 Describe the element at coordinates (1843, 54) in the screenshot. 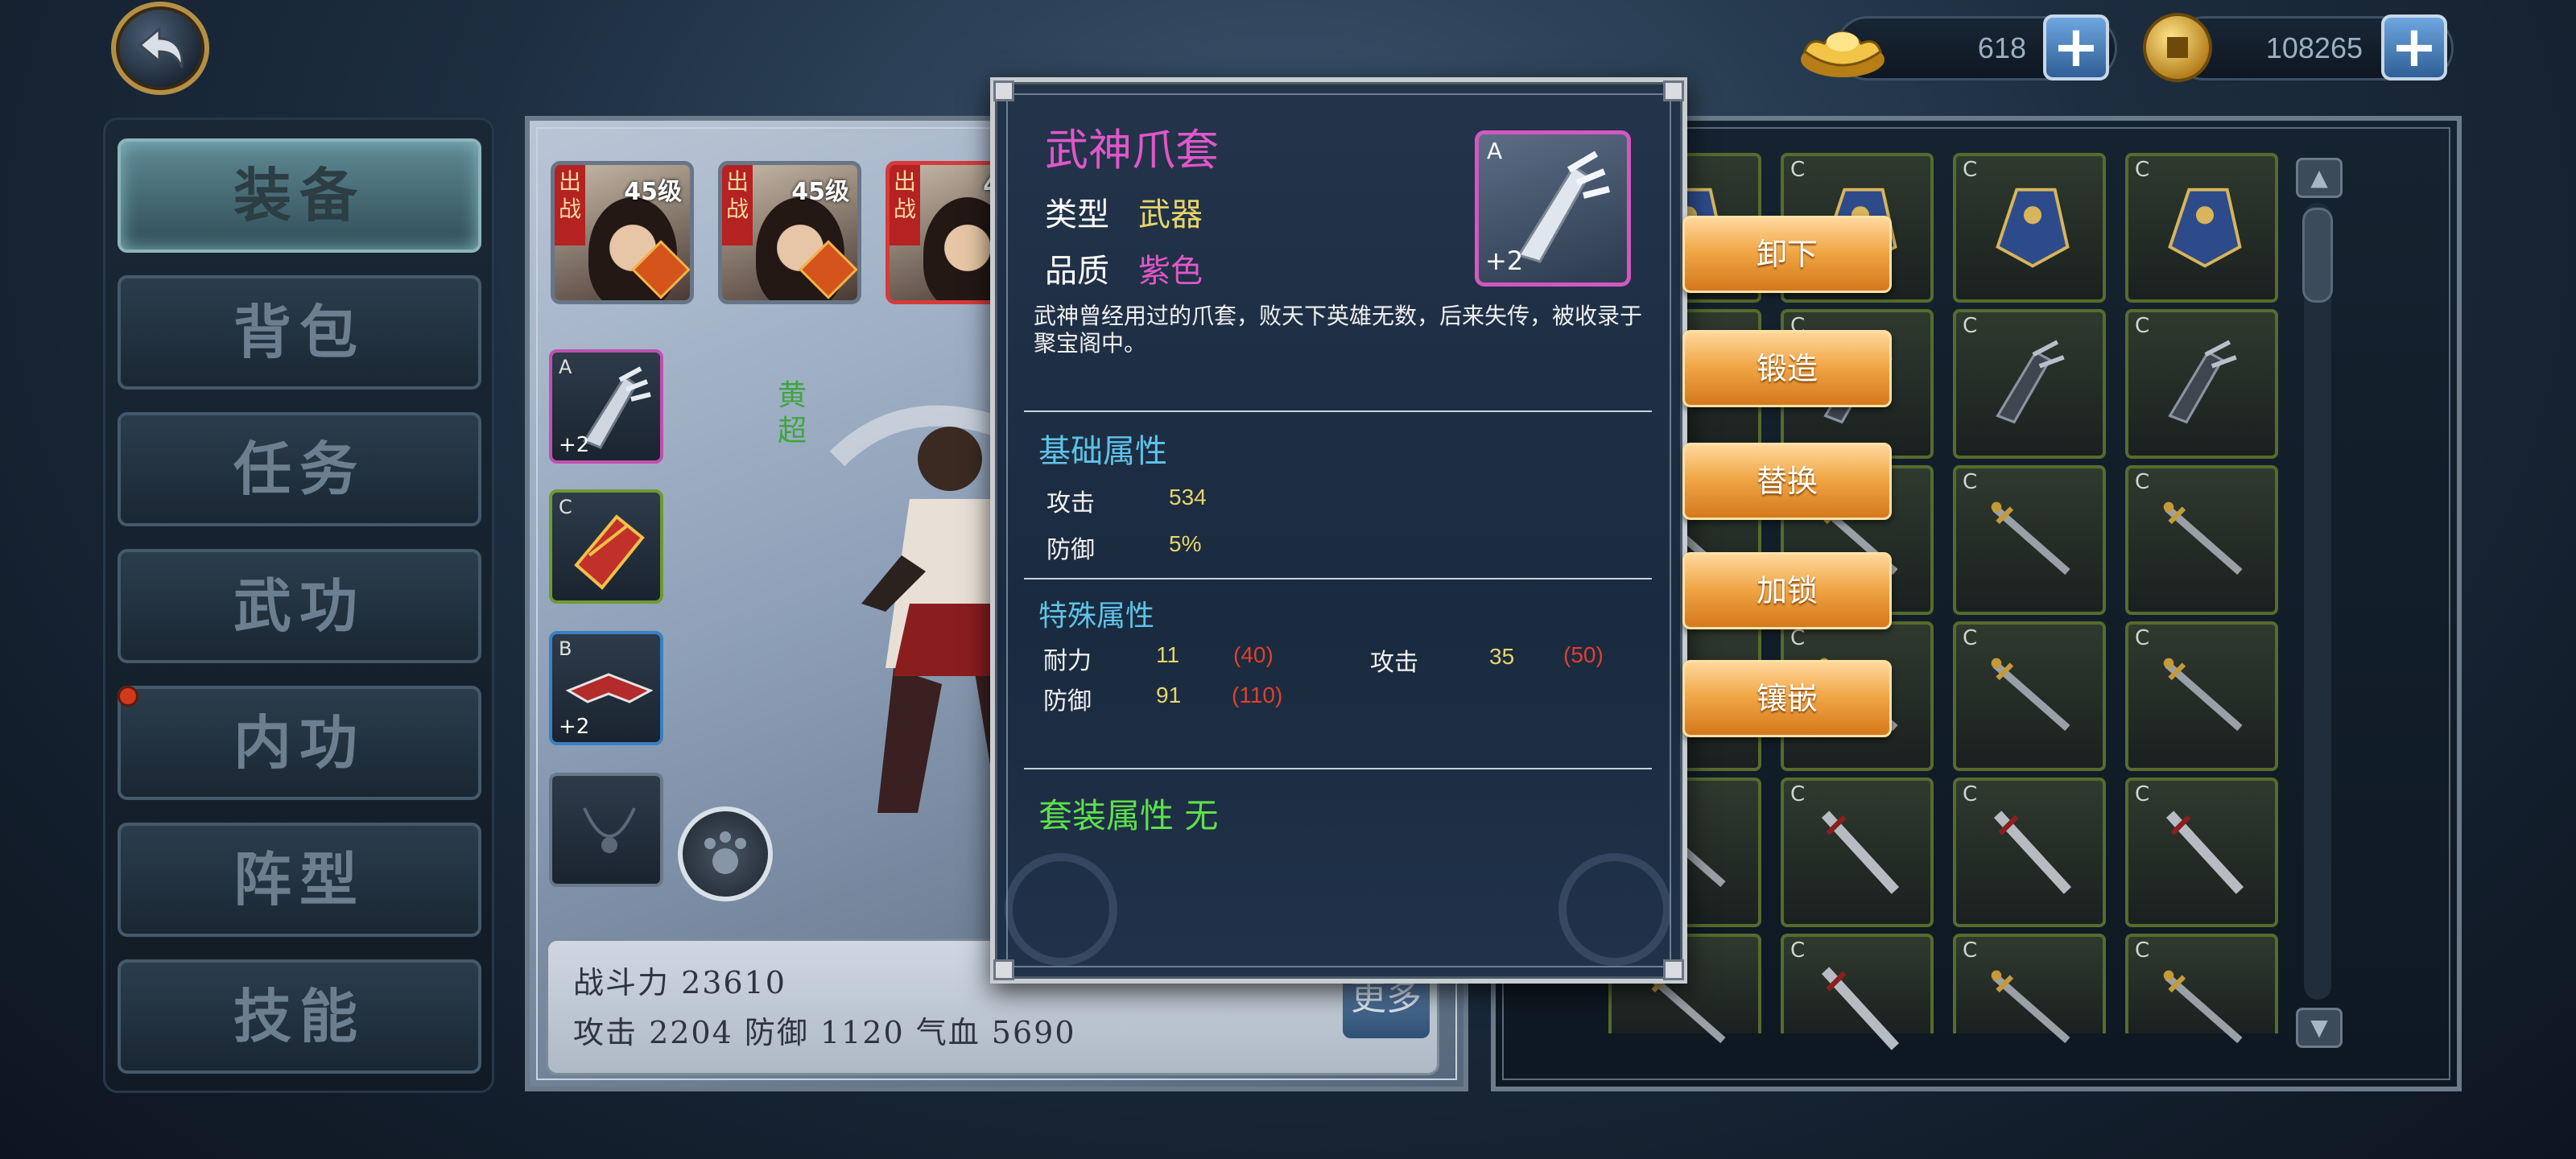

I see `gold-ingot-icon` at that location.